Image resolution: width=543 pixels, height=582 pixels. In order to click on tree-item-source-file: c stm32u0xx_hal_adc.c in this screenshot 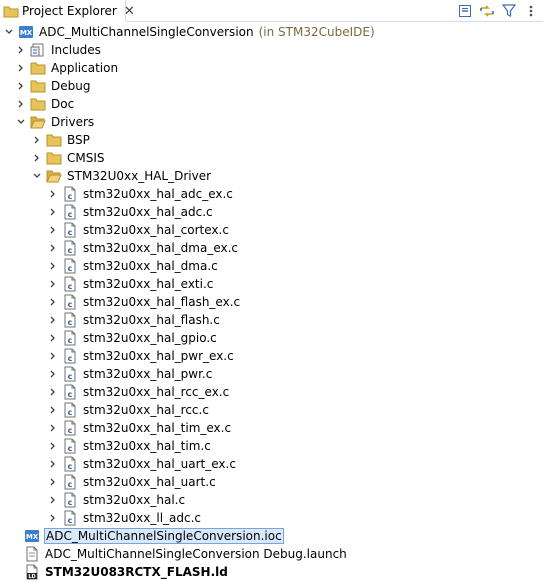, I will do `click(271, 212)`.